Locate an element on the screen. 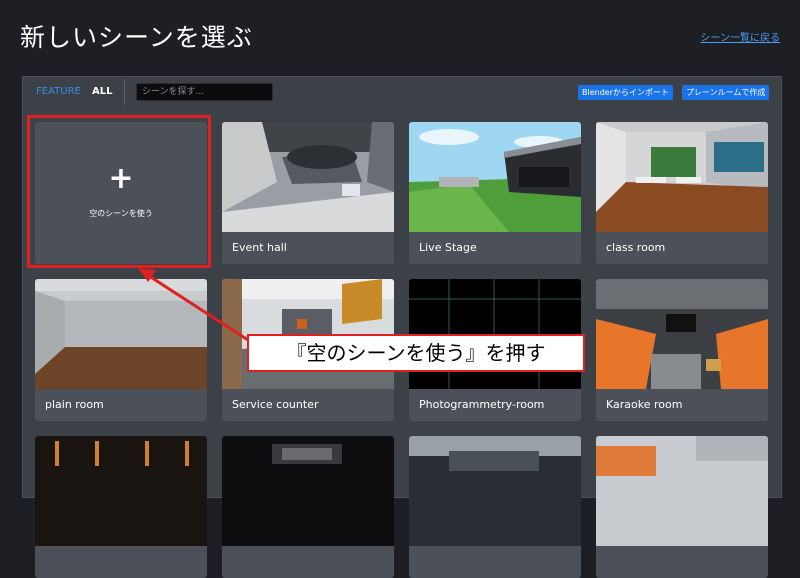  page-title: 新しいシーンを選ぶ is located at coordinates (136, 37).